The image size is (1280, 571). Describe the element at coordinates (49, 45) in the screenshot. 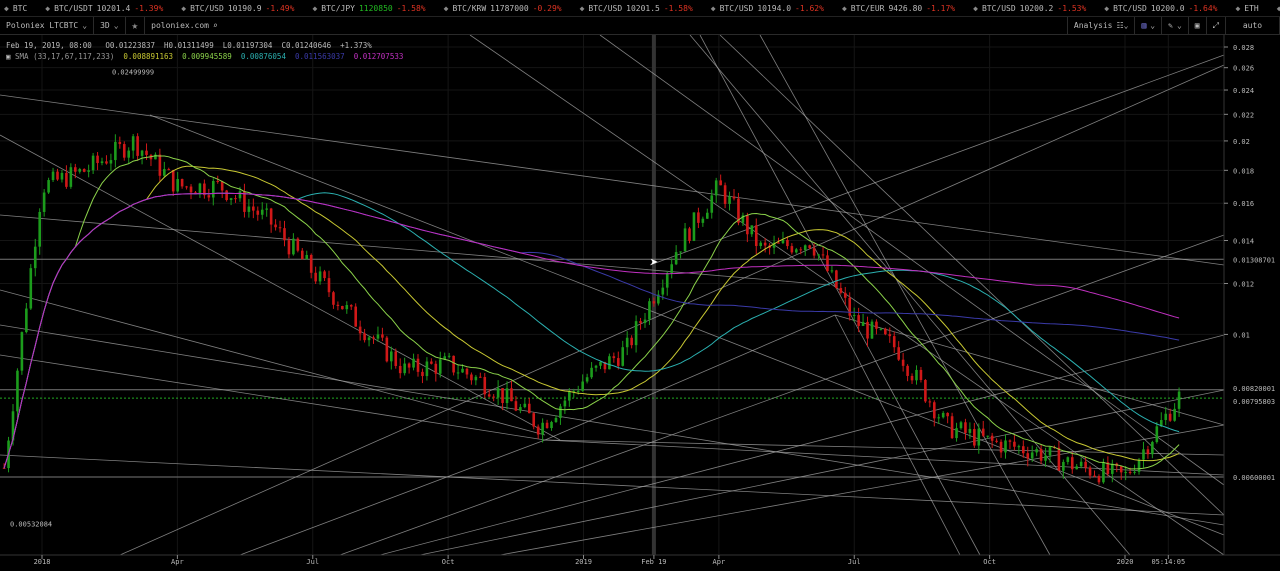

I see `legend-date: Feb 19, 2019, 08:00` at that location.